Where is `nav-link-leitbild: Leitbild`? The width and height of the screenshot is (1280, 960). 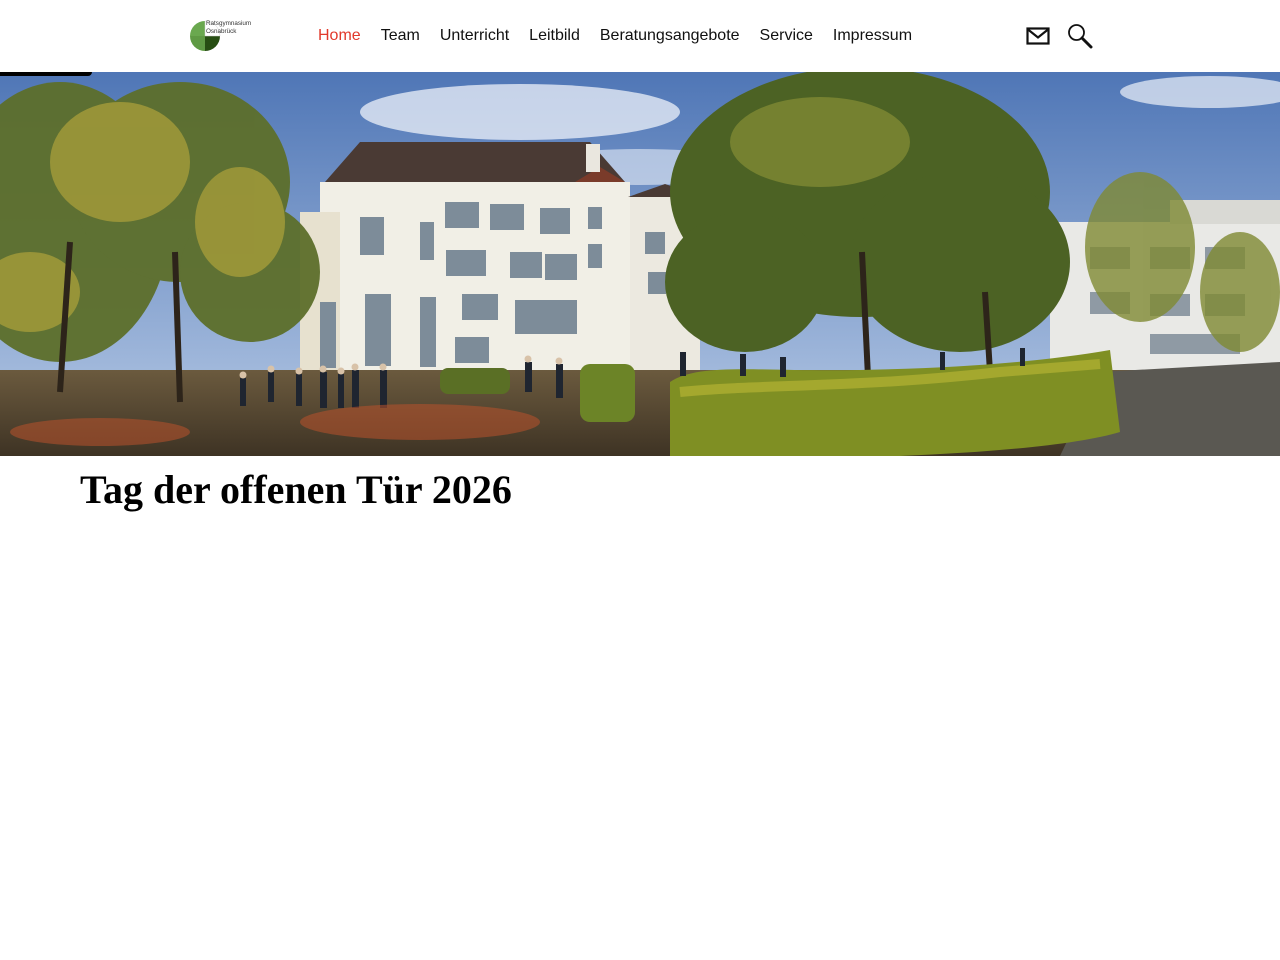
nav-link-leitbild: Leitbild is located at coordinates (554, 36).